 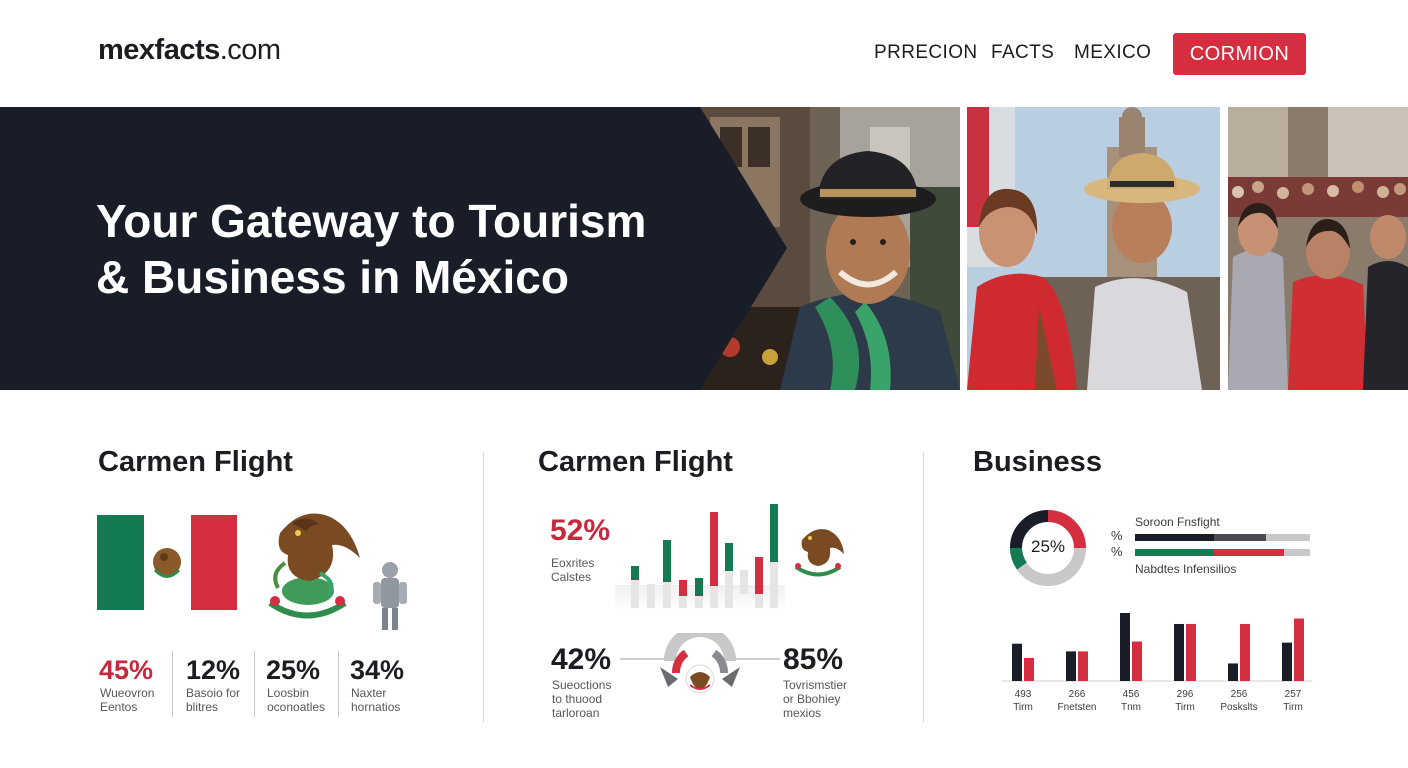 I want to click on chart-tick-label: 256 Poskslts, so click(x=1239, y=701).